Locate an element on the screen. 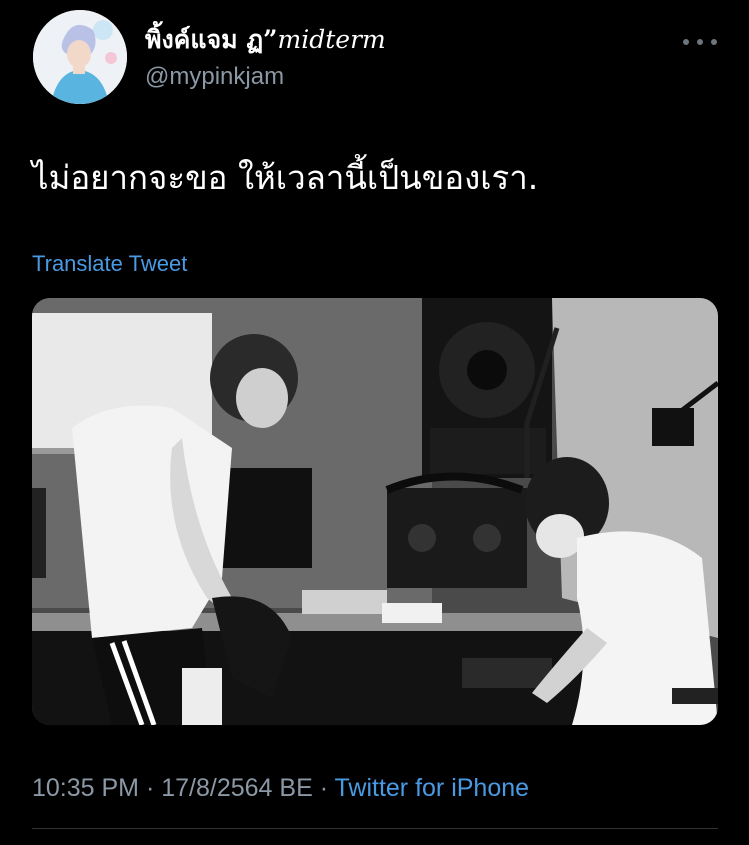 The width and height of the screenshot is (749, 845). display-name-text: พิ้งค์แจม ฏ” is located at coordinates (211, 39).